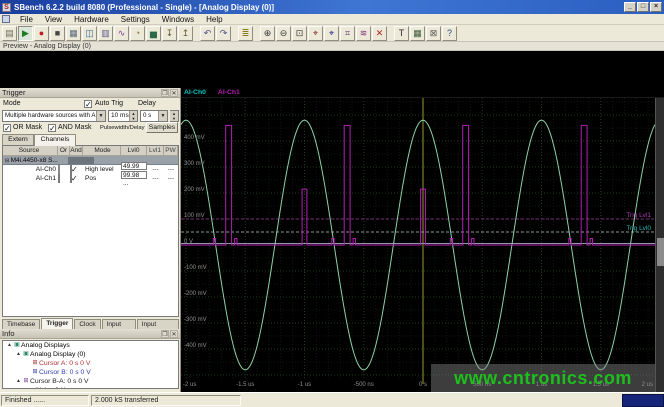 Image resolution: width=664 pixels, height=407 pixels. Describe the element at coordinates (8, 333) in the screenshot. I see `info-panel-title: Info` at that location.